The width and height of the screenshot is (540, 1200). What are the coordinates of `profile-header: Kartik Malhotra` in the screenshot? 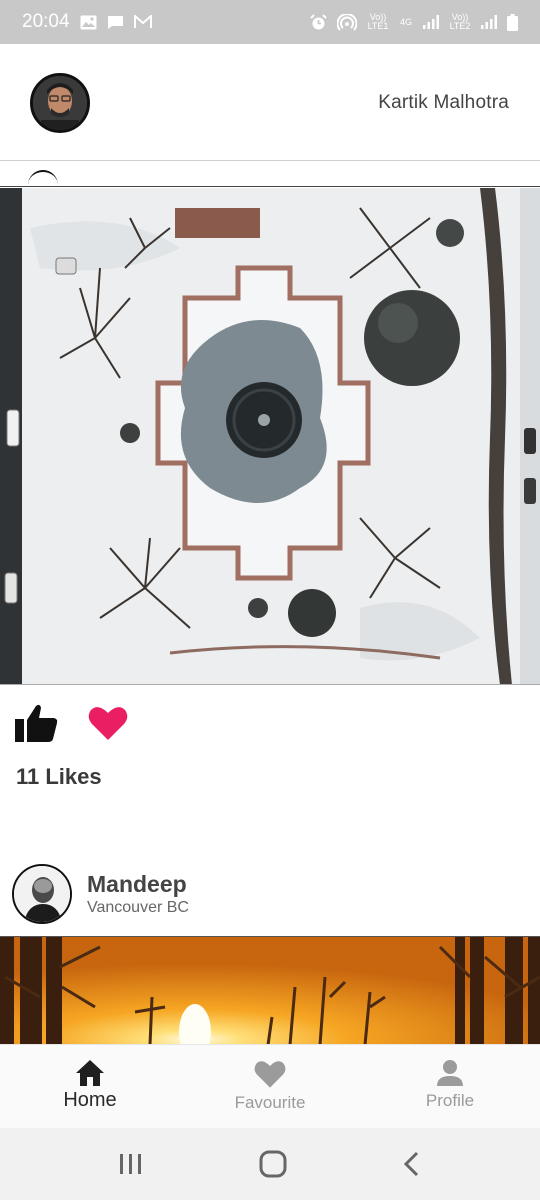 It's located at (270, 102).